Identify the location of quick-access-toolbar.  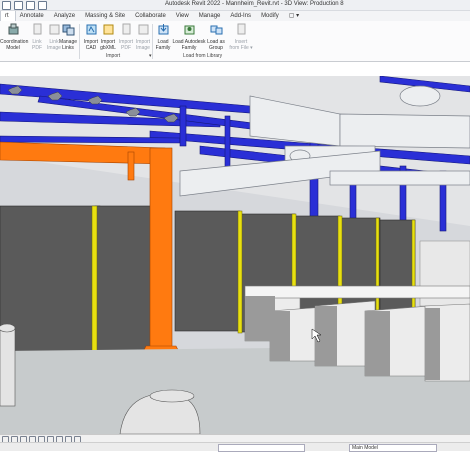
(24, 5).